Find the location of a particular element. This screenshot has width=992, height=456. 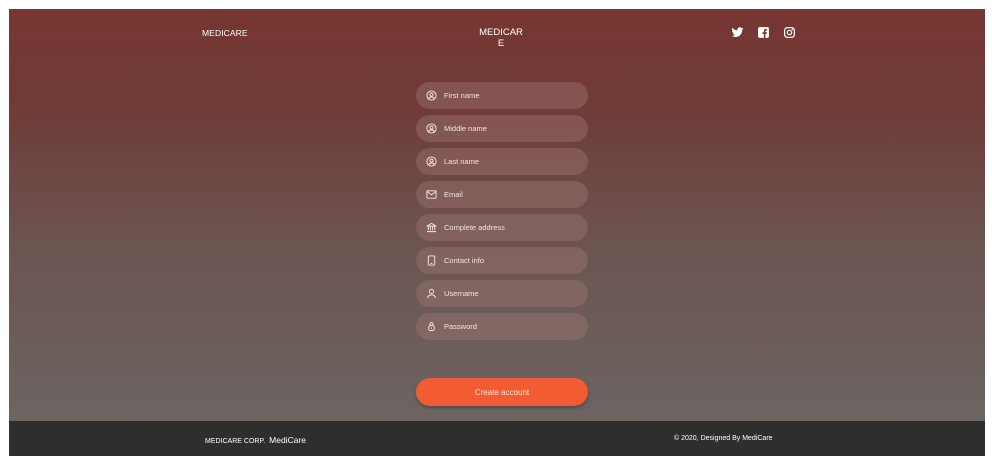

lock-icon is located at coordinates (431, 327).